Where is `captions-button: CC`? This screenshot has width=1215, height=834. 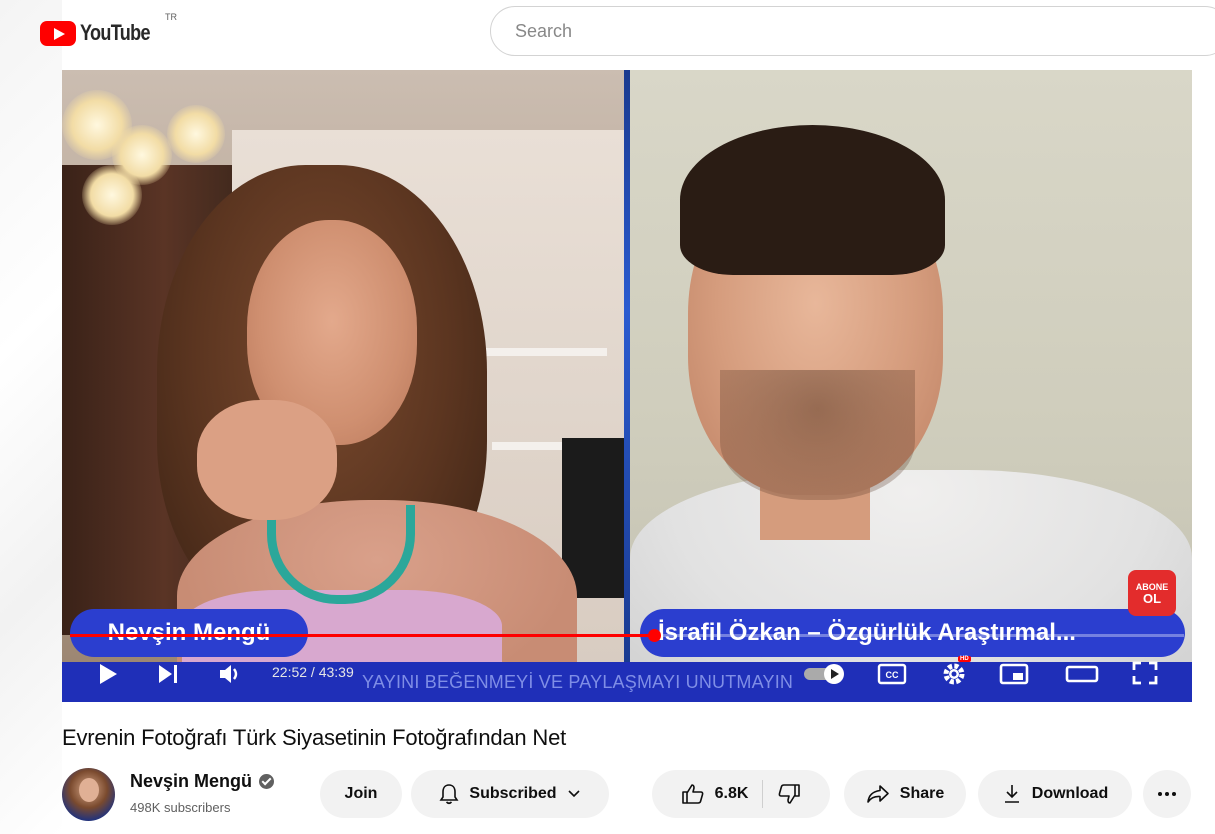
captions-button: CC is located at coordinates (892, 674).